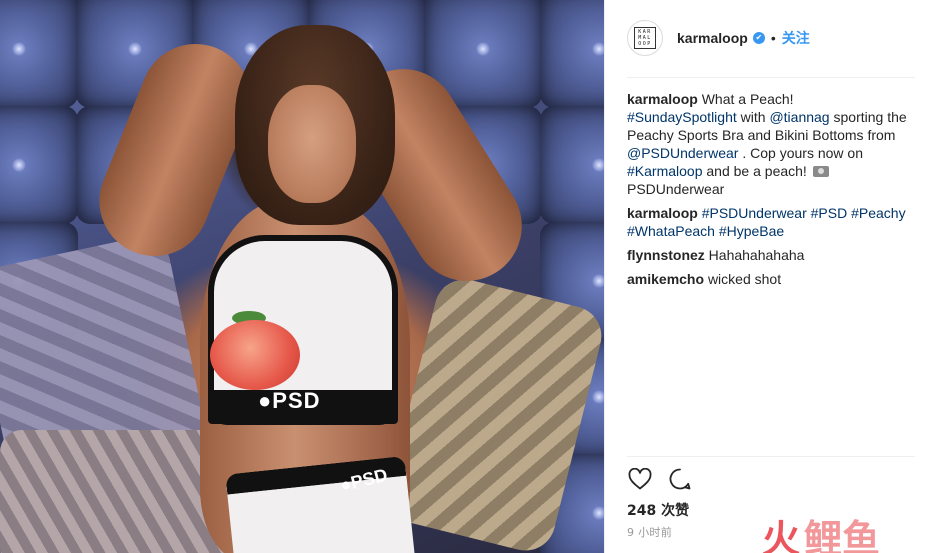 The height and width of the screenshot is (553, 930). Describe the element at coordinates (312, 144) in the screenshot. I see `figure-face` at that location.